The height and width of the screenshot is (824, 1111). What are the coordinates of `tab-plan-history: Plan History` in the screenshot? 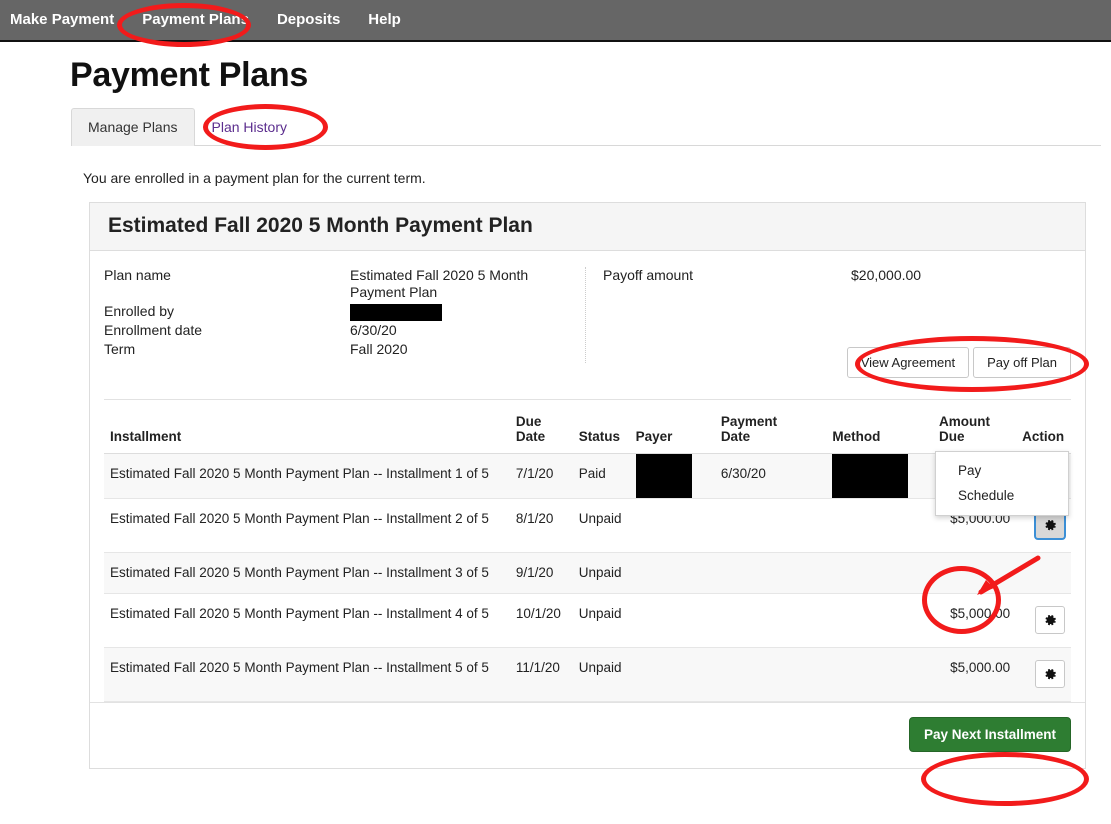 It's located at (249, 127).